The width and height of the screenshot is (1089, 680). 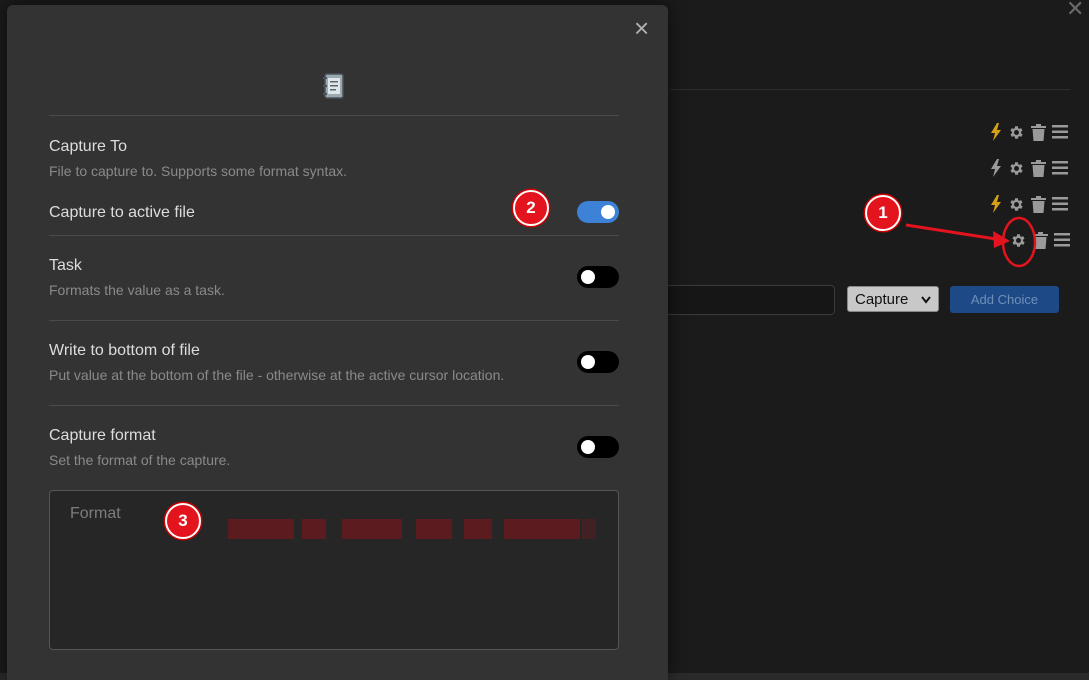 What do you see at coordinates (951, 232) in the screenshot?
I see `annotation-arrow` at bounding box center [951, 232].